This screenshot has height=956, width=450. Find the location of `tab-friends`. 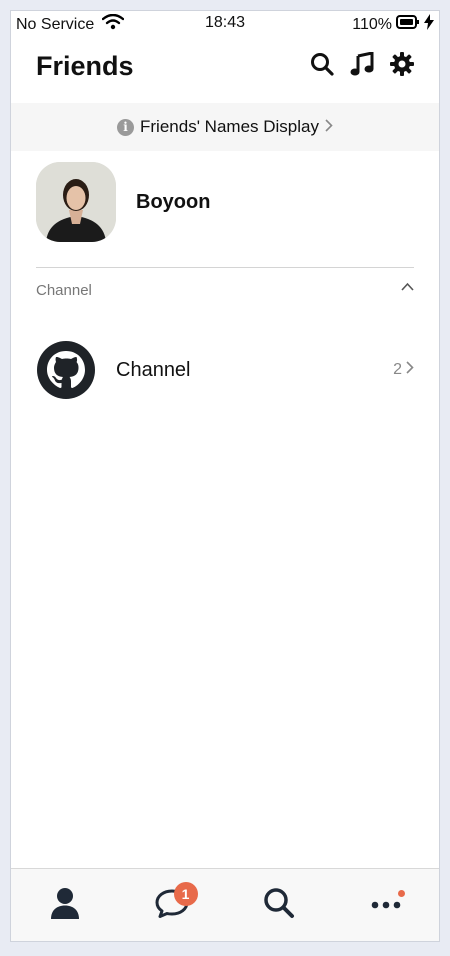

tab-friends is located at coordinates (65, 905).